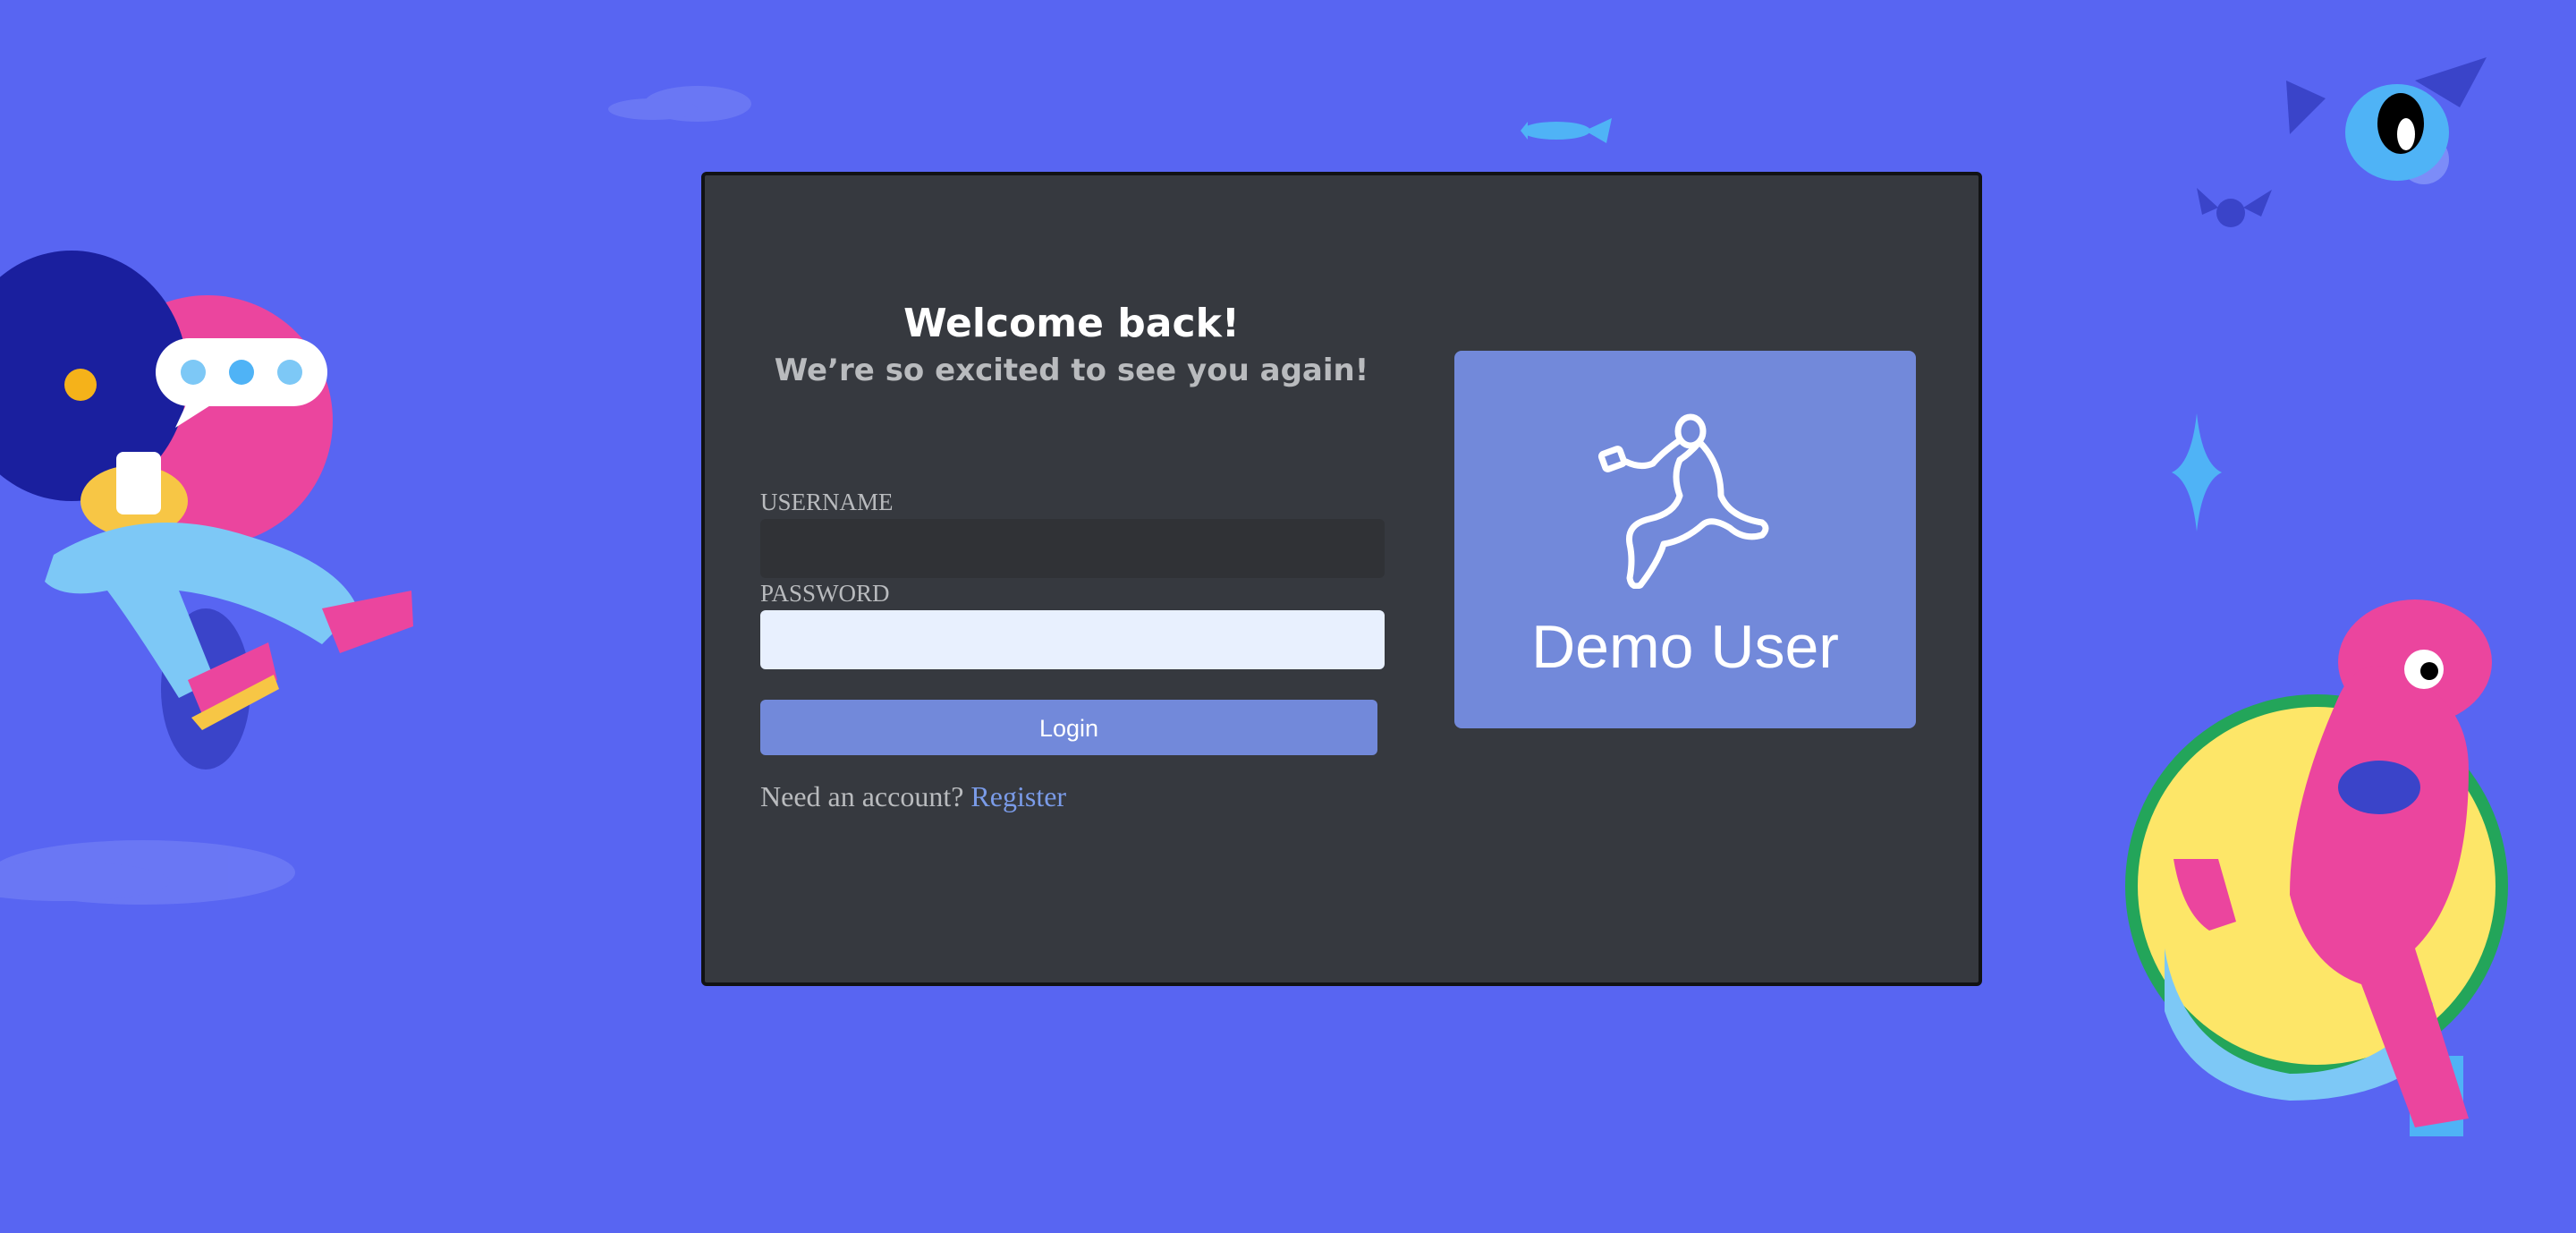  I want to click on username-input, so click(1072, 548).